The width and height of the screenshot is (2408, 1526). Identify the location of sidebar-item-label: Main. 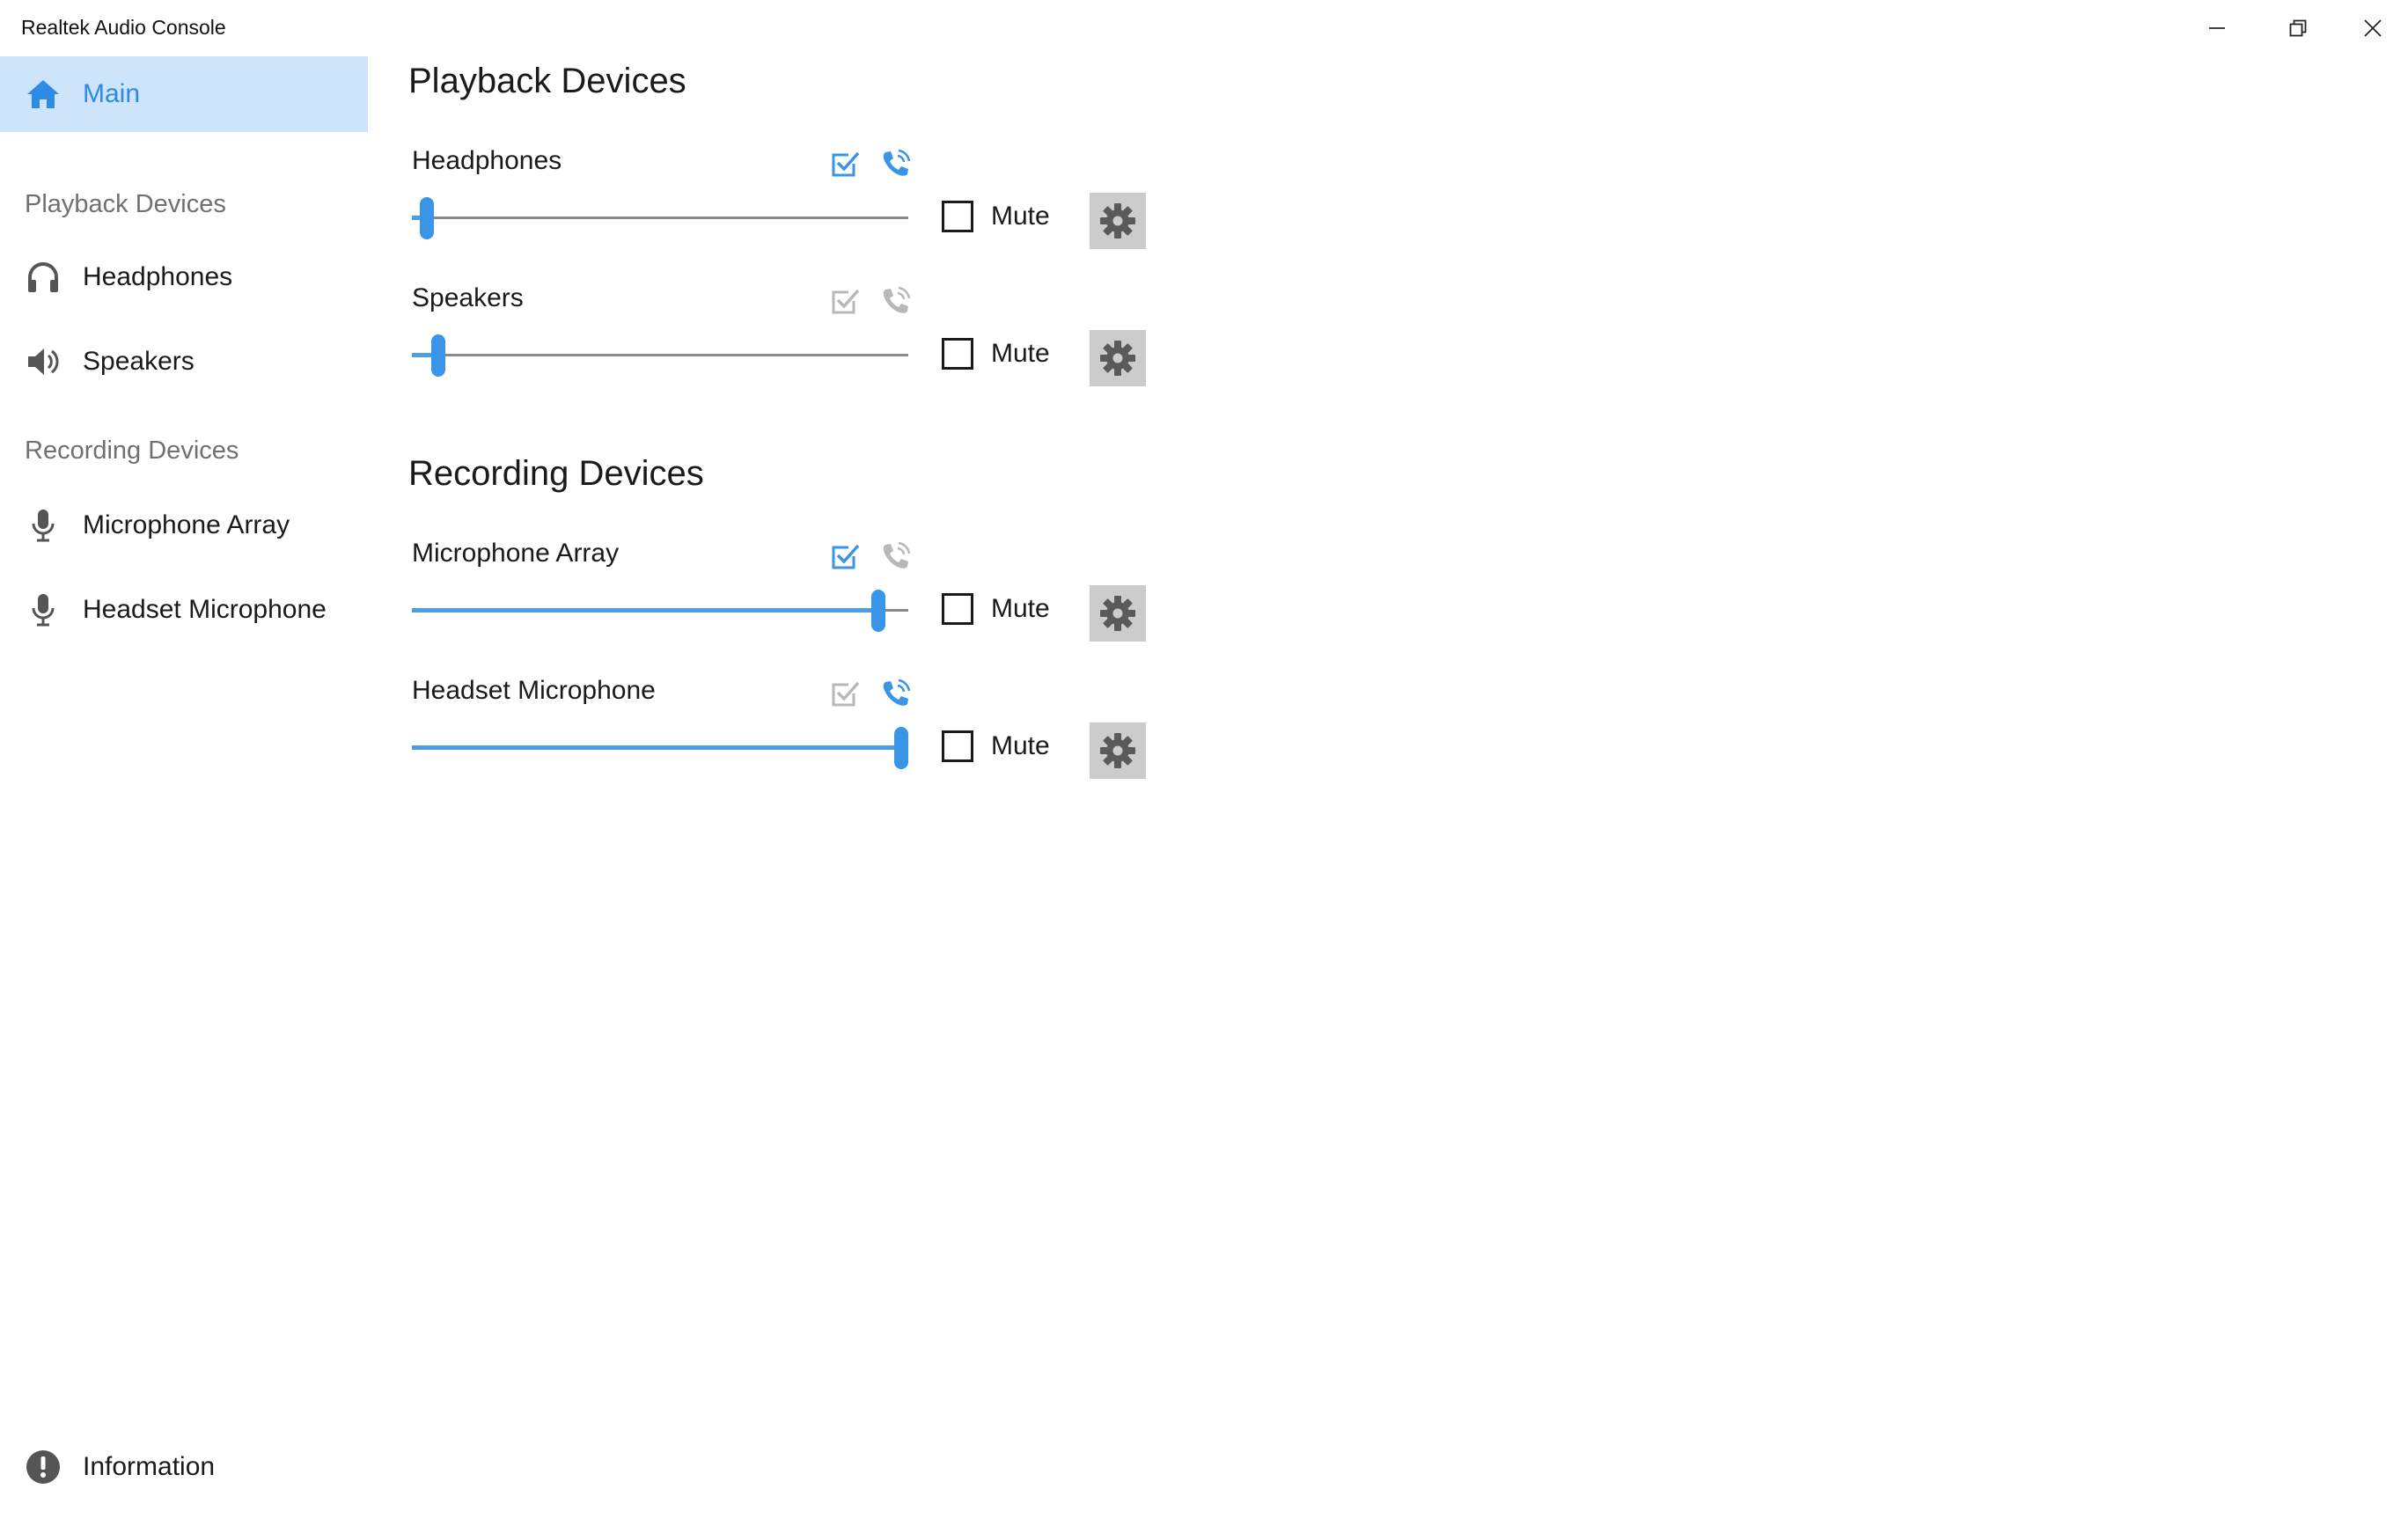
(112, 93).